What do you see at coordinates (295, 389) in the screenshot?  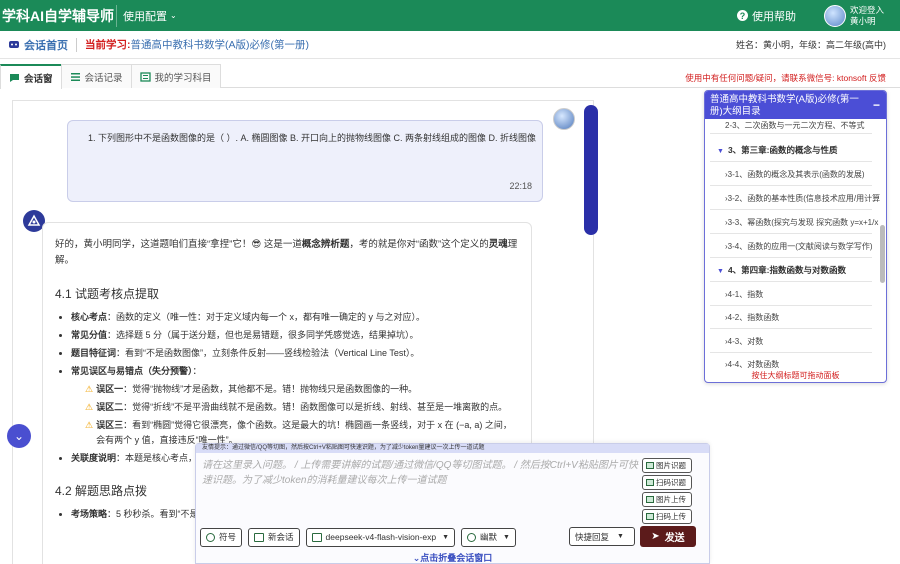 I see `warning-item: ⚠ 误区一：觉得“抛物线”才是函数，其他都不是。错！抛物线只是函数图像的一种。` at bounding box center [295, 389].